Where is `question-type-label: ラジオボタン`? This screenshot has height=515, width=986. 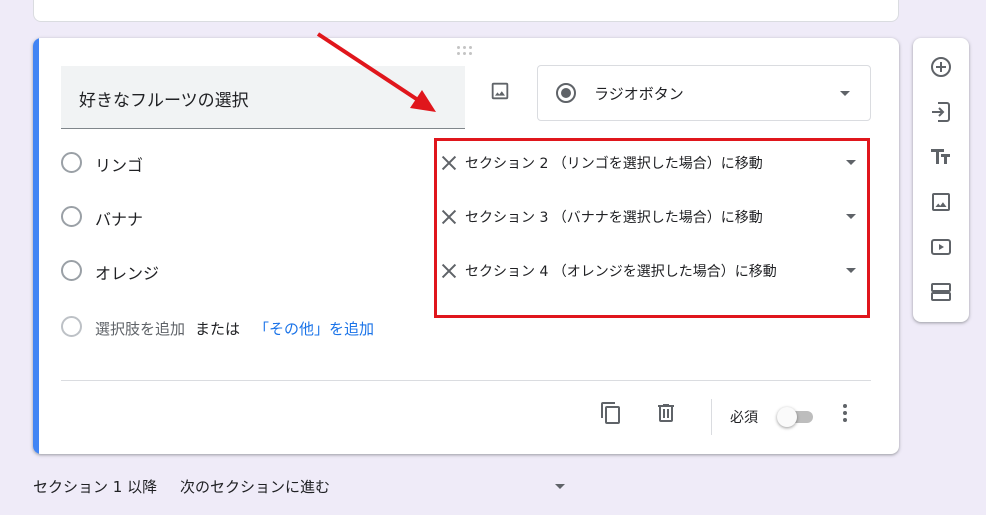 question-type-label: ラジオボタン is located at coordinates (639, 94).